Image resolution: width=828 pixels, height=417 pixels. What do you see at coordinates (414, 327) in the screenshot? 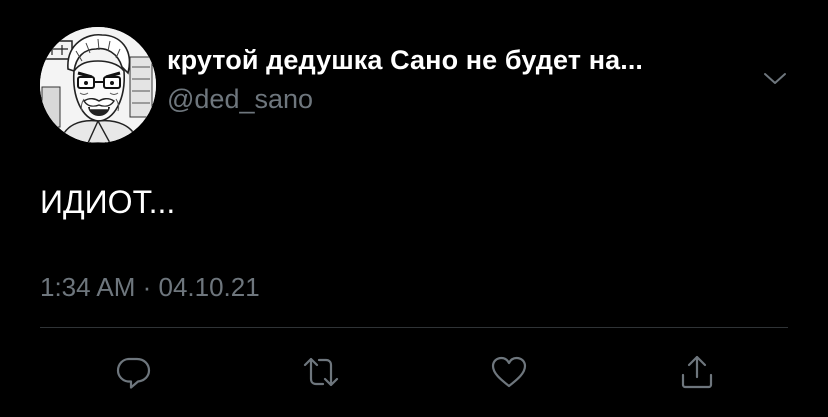
I see `divider` at bounding box center [414, 327].